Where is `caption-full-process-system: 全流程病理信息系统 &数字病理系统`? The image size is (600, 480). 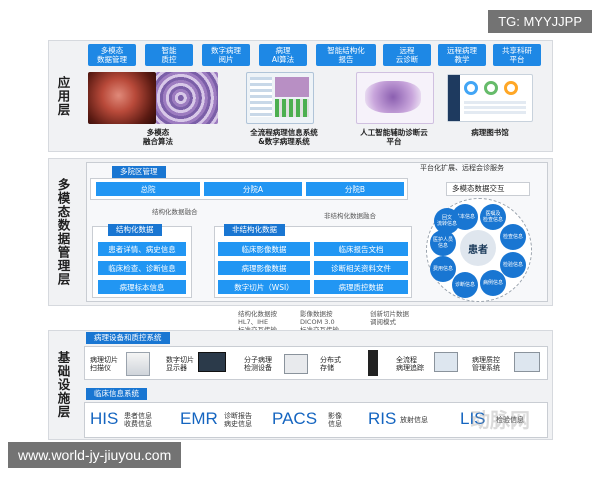
caption-full-process-system: 全流程病理信息系统 &数字病理系统 is located at coordinates (284, 137).